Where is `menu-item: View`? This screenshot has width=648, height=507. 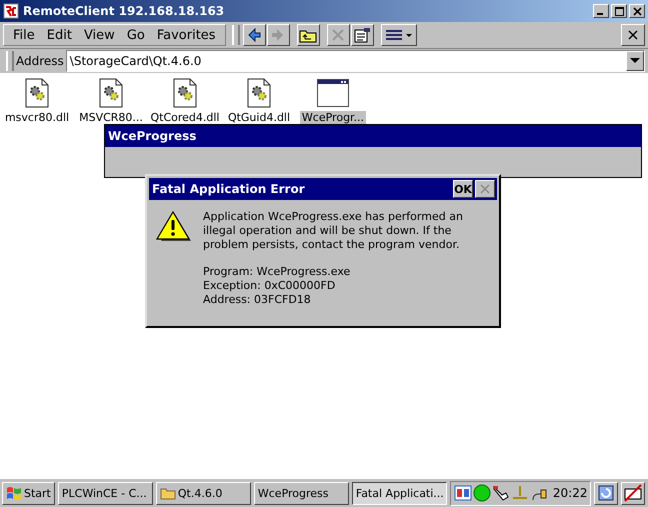 menu-item: View is located at coordinates (99, 35).